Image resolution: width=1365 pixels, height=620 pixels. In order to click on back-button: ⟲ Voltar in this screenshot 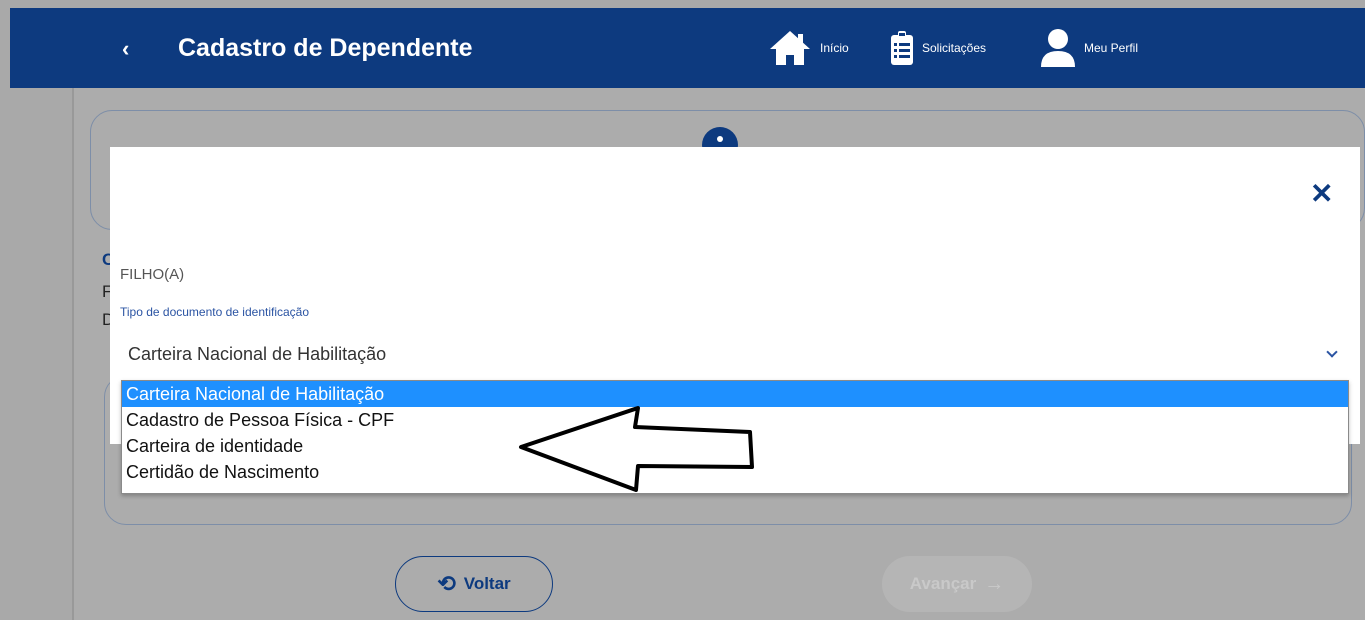, I will do `click(474, 584)`.